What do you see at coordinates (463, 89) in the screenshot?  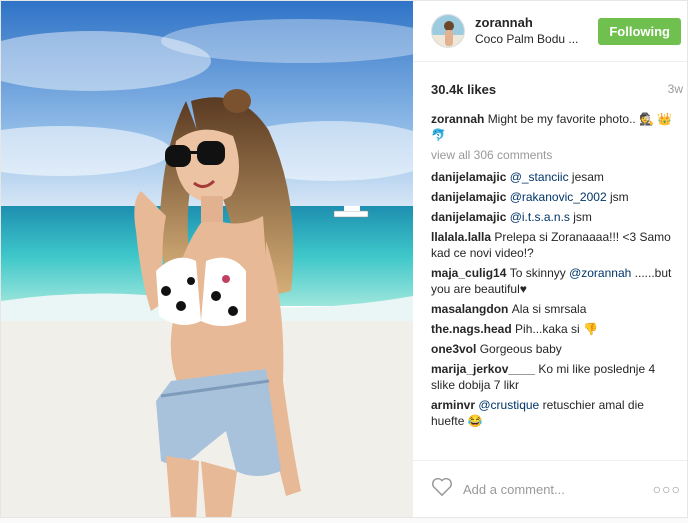 I see `likes-count: 30.4k likes` at bounding box center [463, 89].